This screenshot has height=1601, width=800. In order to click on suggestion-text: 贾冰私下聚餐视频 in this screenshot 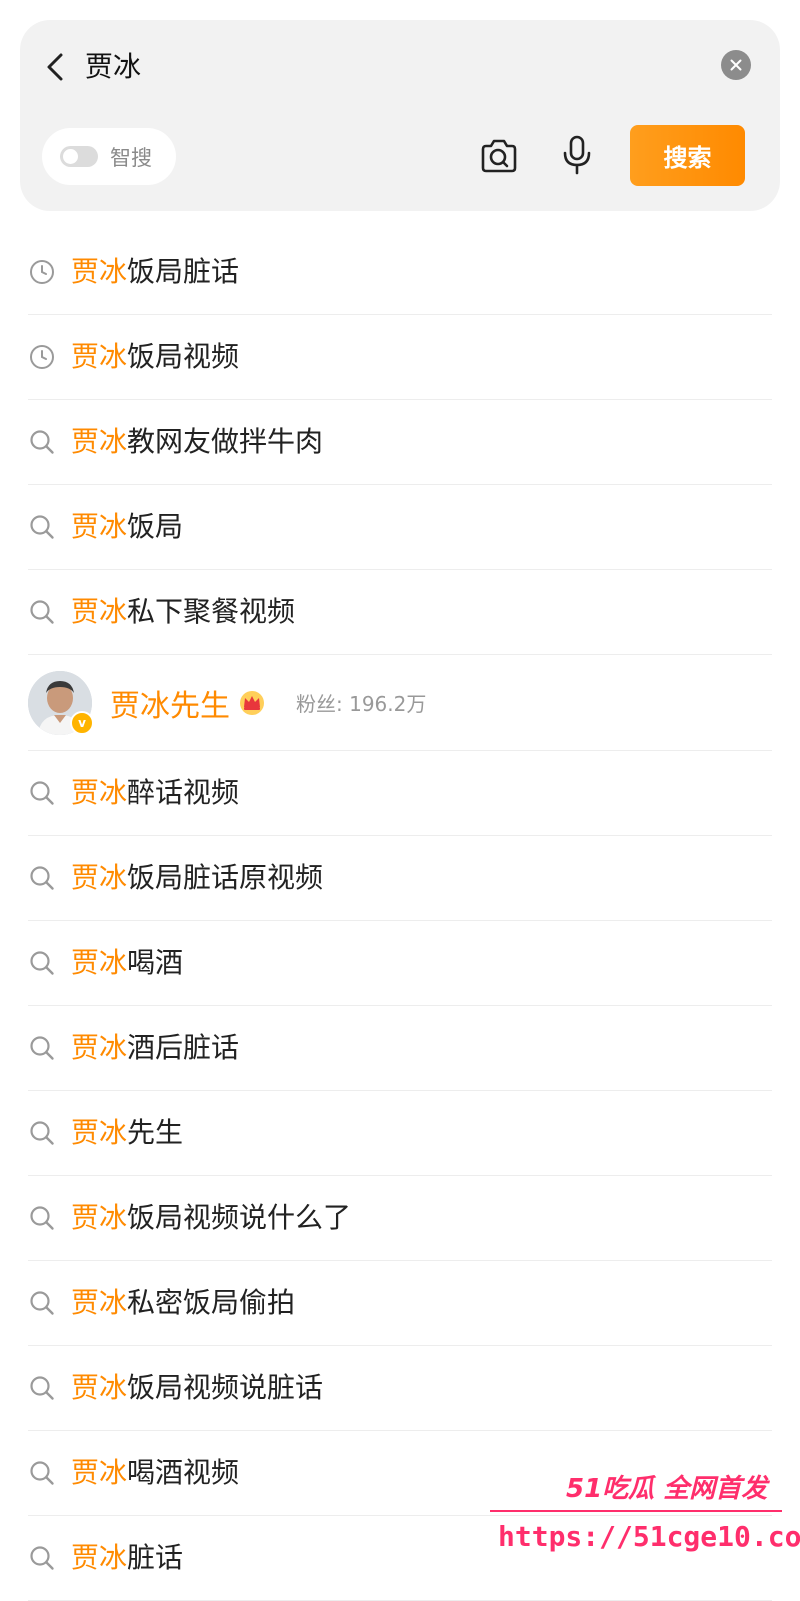, I will do `click(183, 612)`.